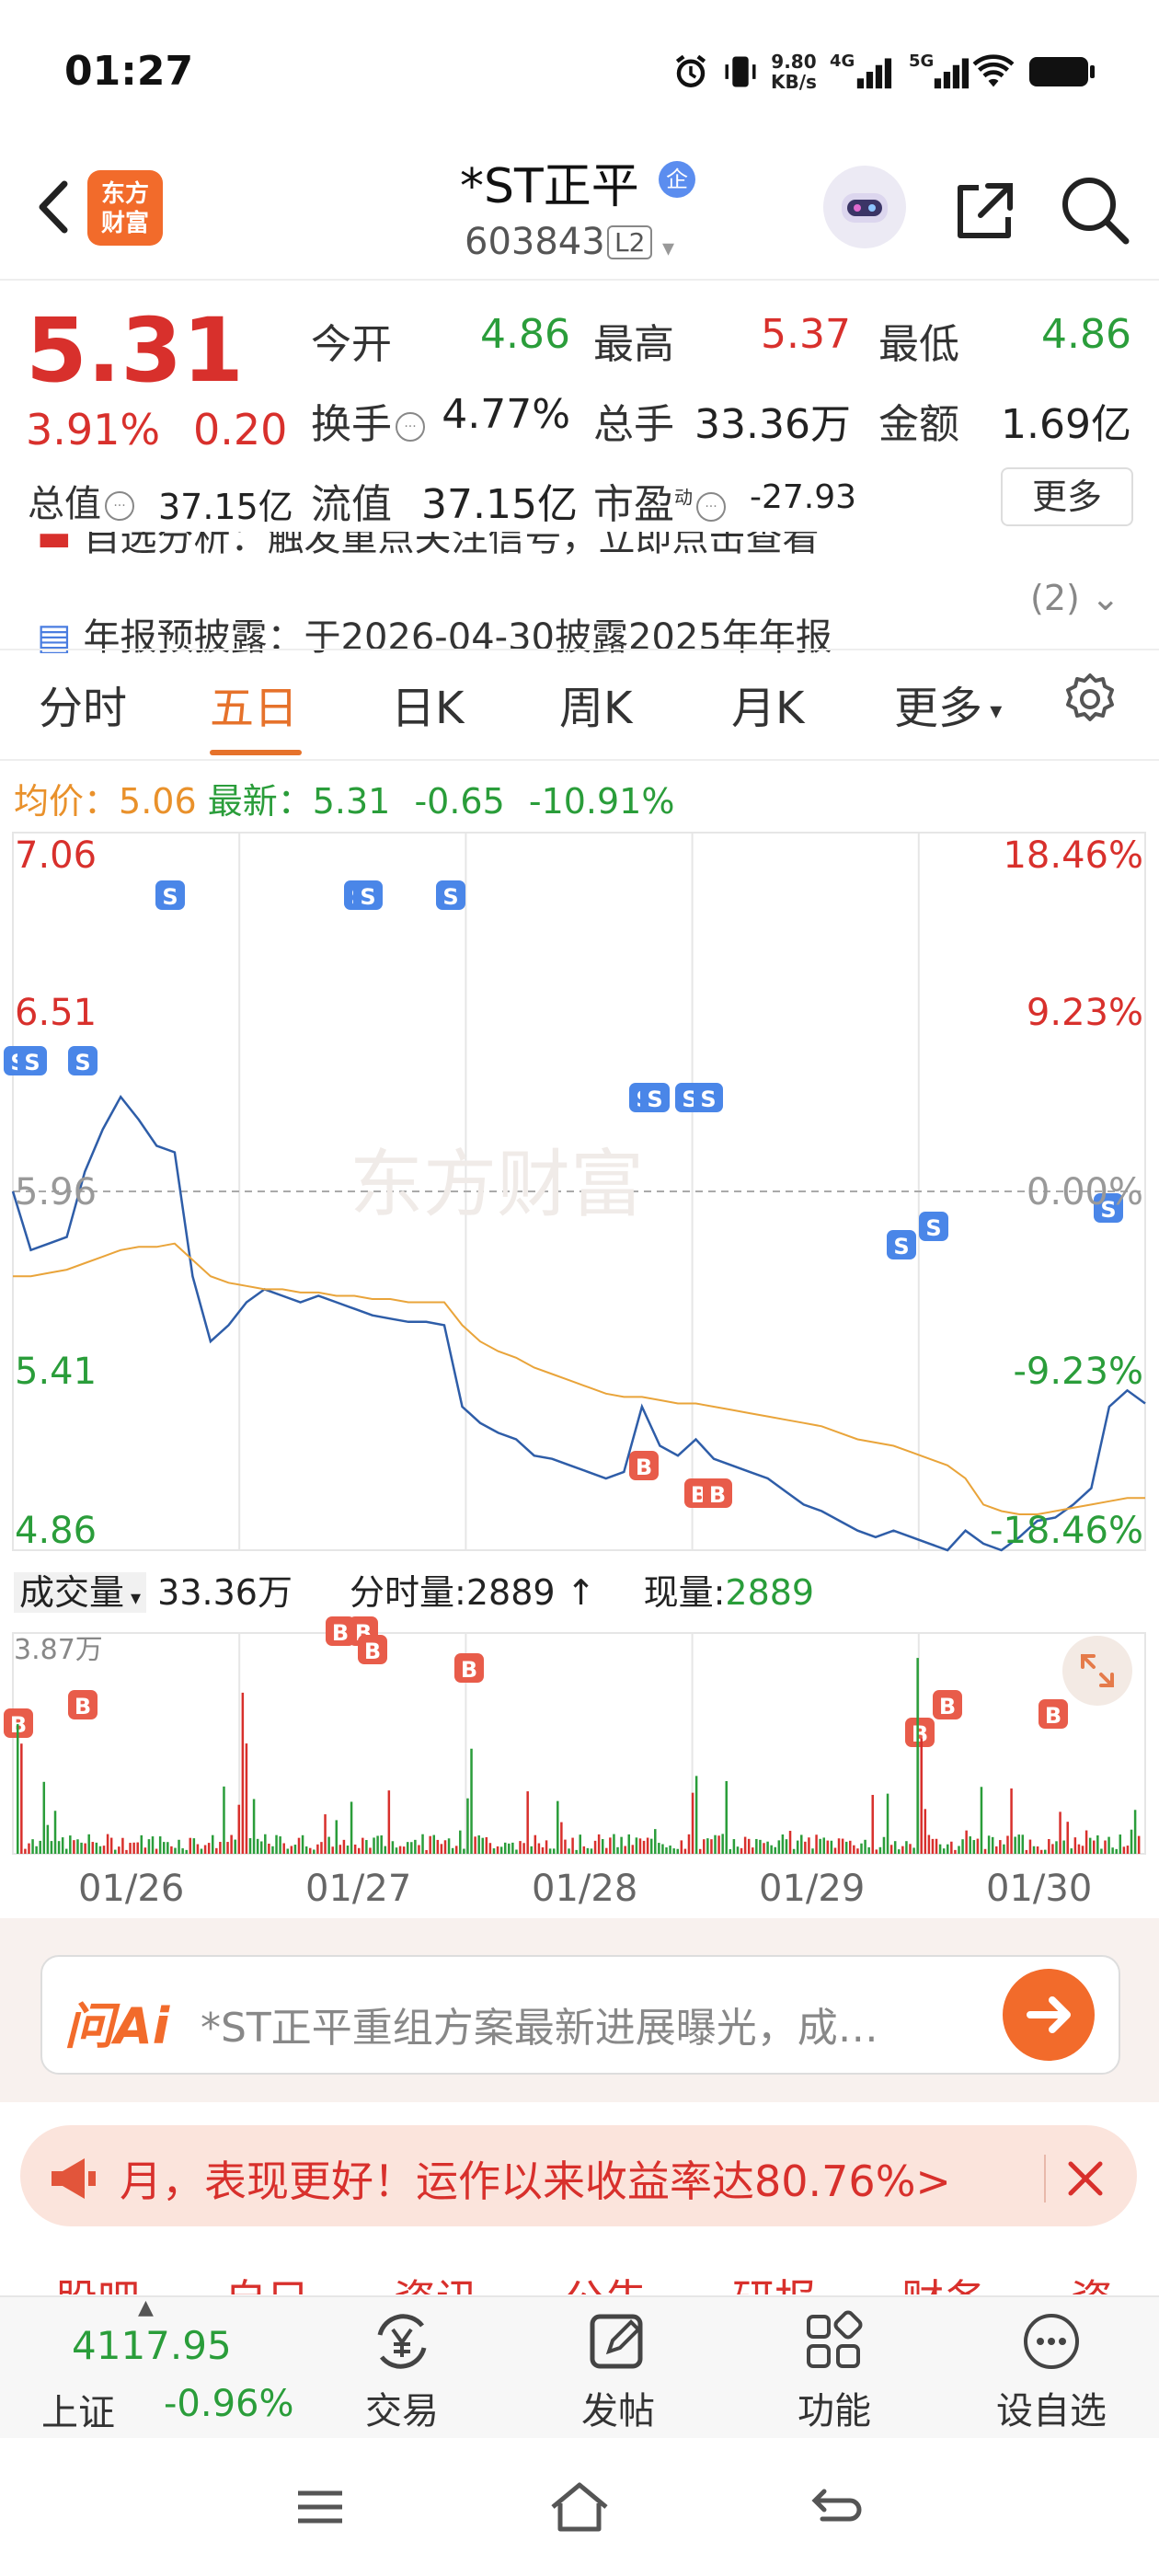 The width and height of the screenshot is (1159, 2576). What do you see at coordinates (806, 334) in the screenshot?
I see `high-value: 5.37` at bounding box center [806, 334].